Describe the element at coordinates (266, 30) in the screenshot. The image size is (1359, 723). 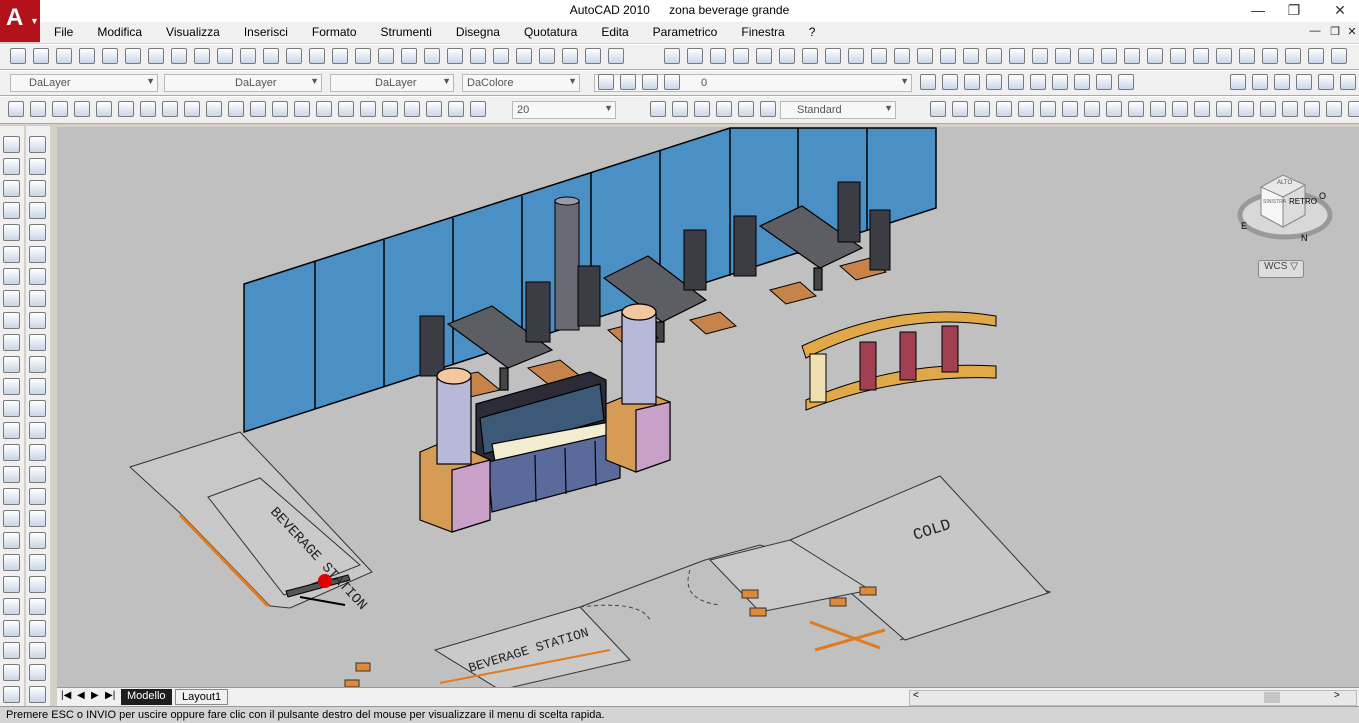
I see `menu-item-inserisci: Inserisci` at that location.